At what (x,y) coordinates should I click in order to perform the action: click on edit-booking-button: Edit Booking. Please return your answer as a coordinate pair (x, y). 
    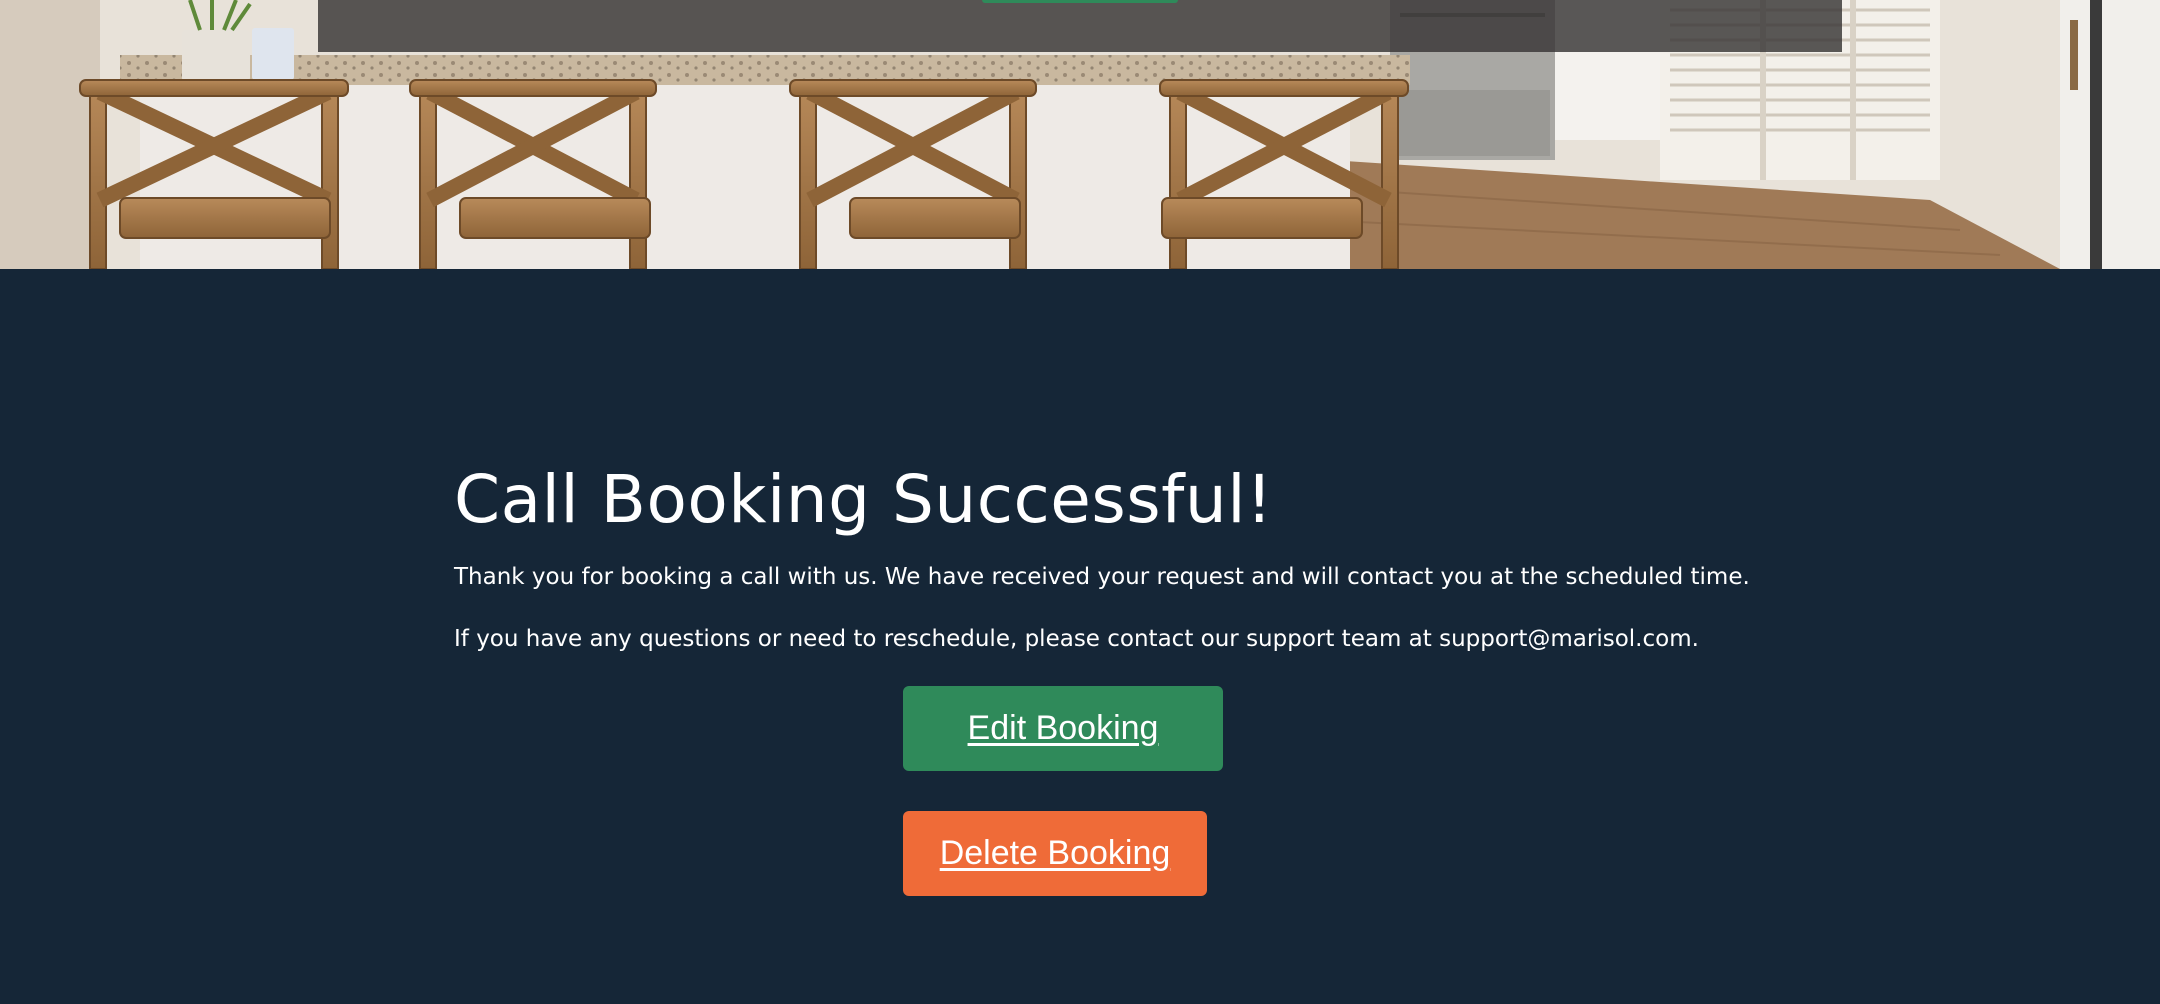
    Looking at the image, I should click on (1063, 728).